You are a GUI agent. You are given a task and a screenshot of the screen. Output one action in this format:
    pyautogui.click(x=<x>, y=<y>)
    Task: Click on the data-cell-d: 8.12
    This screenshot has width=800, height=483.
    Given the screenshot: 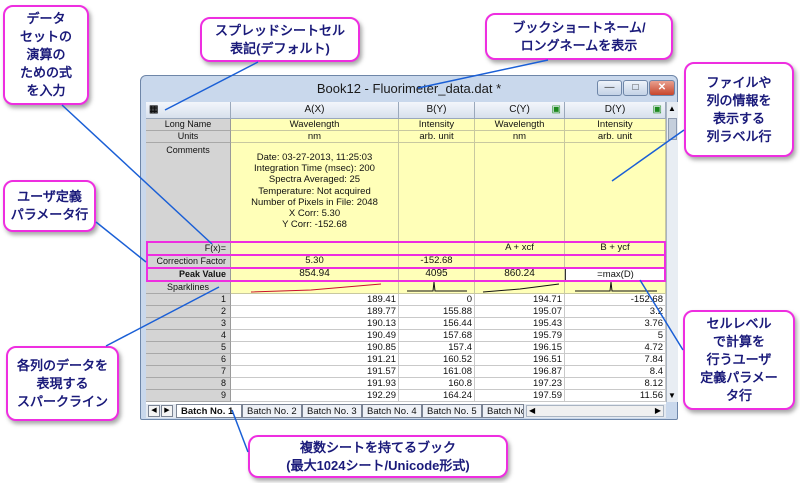 What is the action you would take?
    pyautogui.click(x=615, y=384)
    